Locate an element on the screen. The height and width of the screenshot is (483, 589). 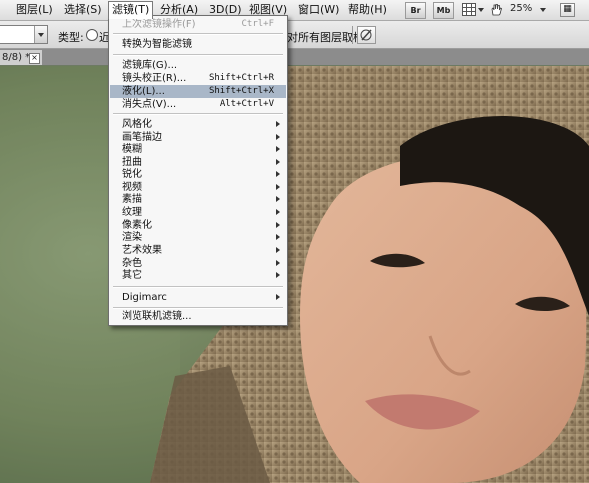
view-extras-icon is located at coordinates (469, 9).